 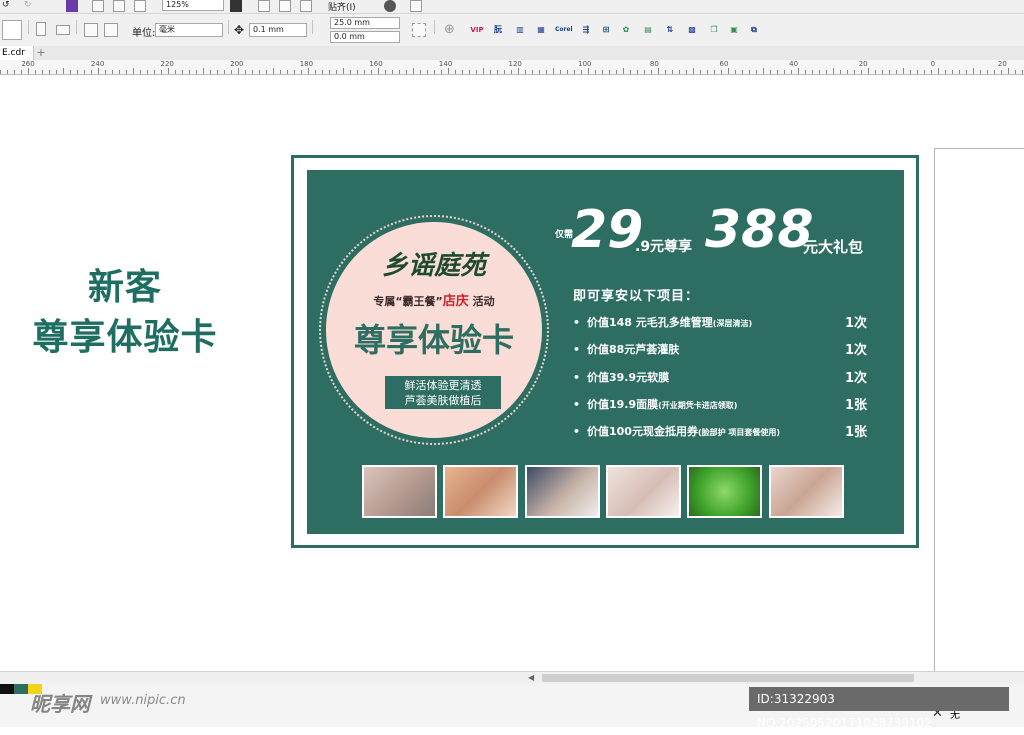 What do you see at coordinates (933, 64) in the screenshot?
I see `ruler-label: 0` at bounding box center [933, 64].